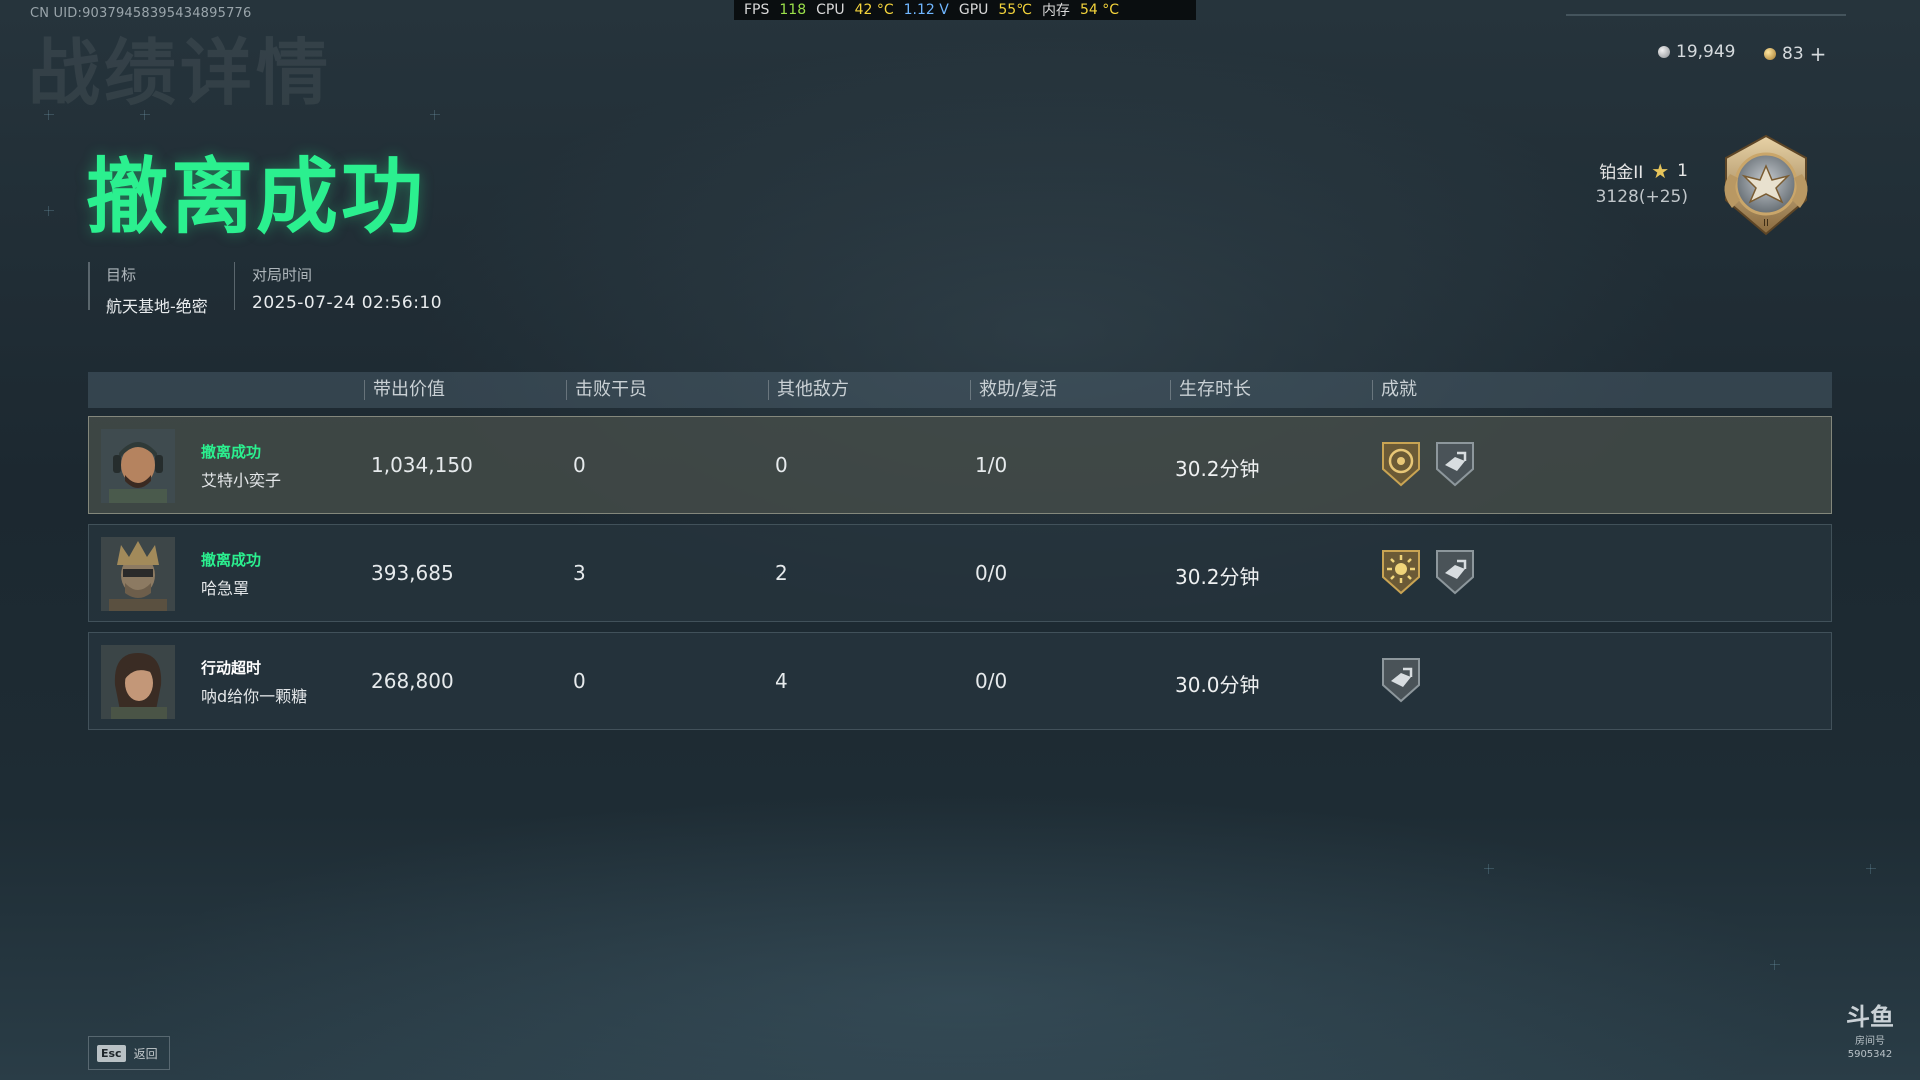 The height and width of the screenshot is (1080, 1920). Describe the element at coordinates (129, 1053) in the screenshot. I see `back-button: Esc 返回` at that location.